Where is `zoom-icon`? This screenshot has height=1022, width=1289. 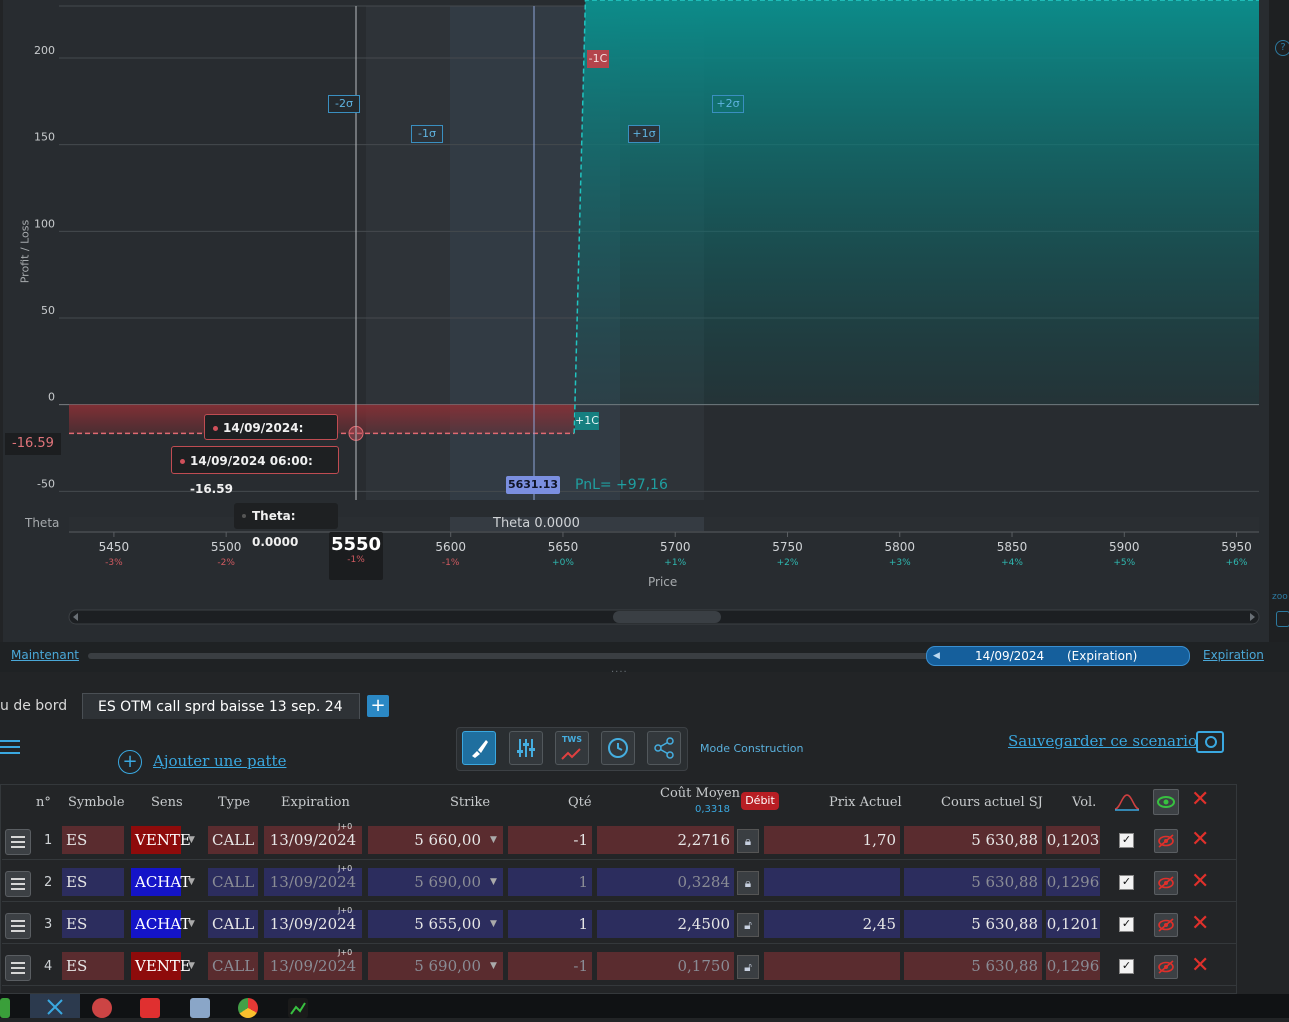 zoom-icon is located at coordinates (1282, 619).